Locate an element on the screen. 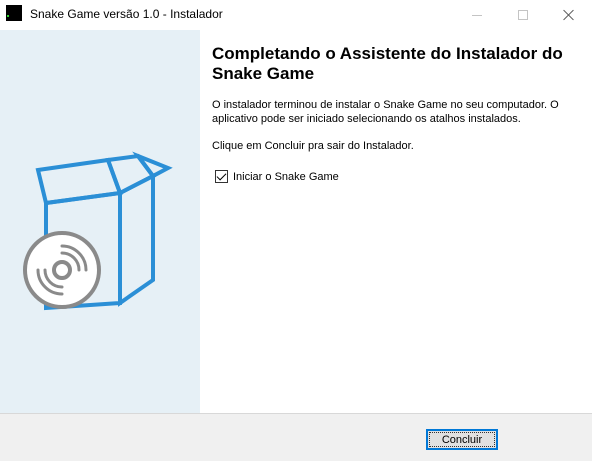 Image resolution: width=592 pixels, height=461 pixels. launch-game-label: Iniciar o Snake Game is located at coordinates (286, 177).